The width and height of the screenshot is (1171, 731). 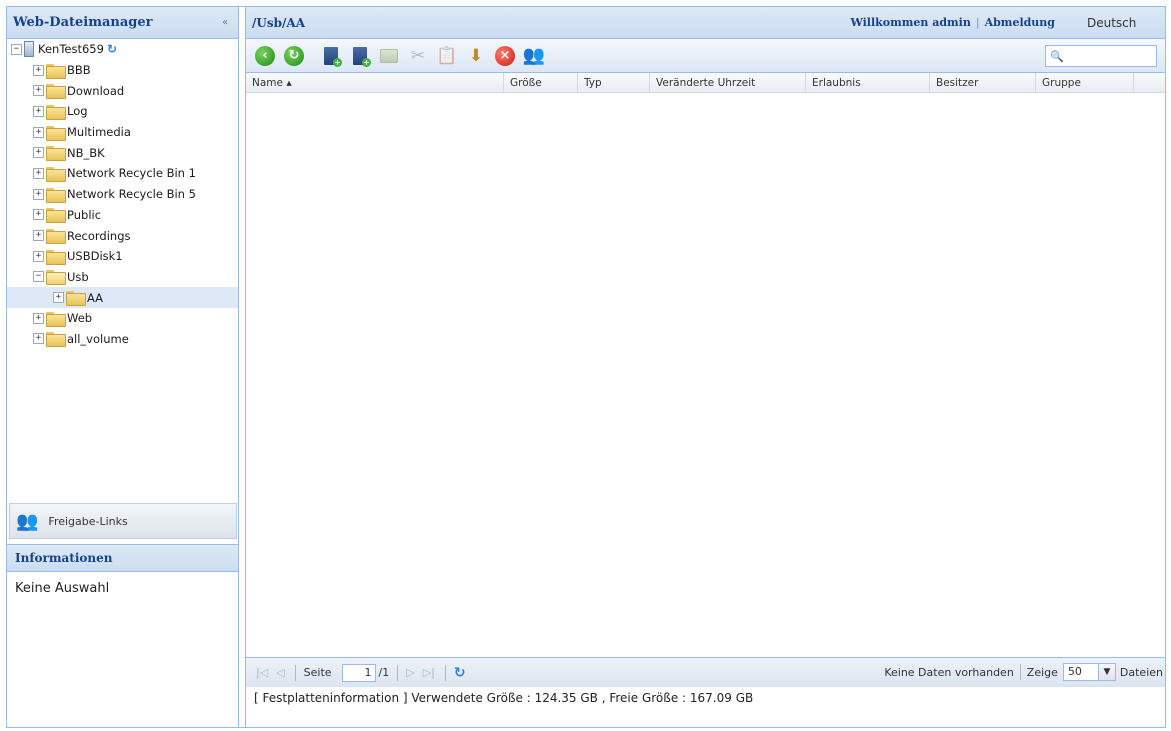 What do you see at coordinates (1057, 56) in the screenshot?
I see `search-icon: 🔍` at bounding box center [1057, 56].